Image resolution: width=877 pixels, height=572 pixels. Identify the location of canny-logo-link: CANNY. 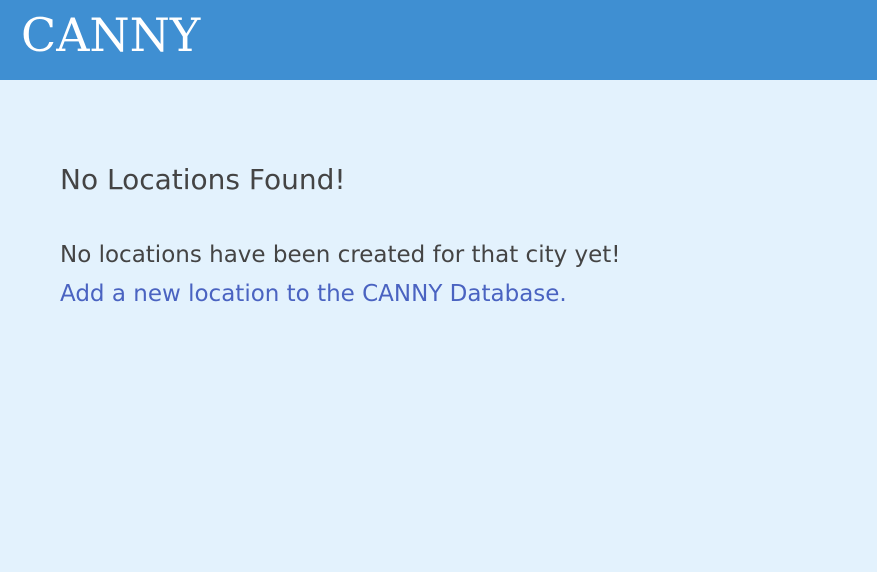
(110, 35).